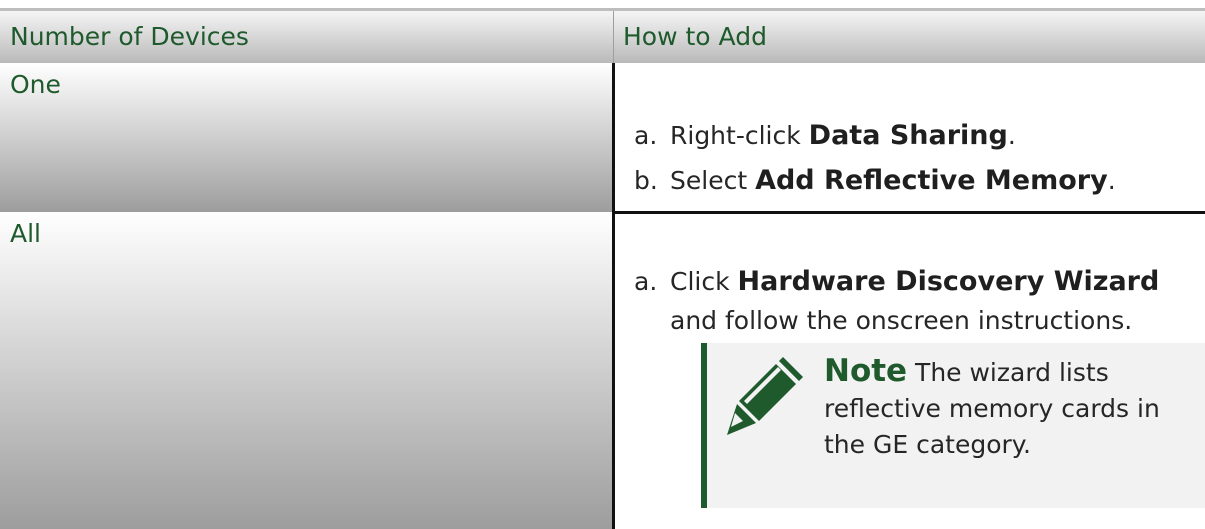 The image size is (1205, 529). I want to click on step-ui-term-hardware-discovery-wizard: Hardware Discovery Wizard, so click(948, 281).